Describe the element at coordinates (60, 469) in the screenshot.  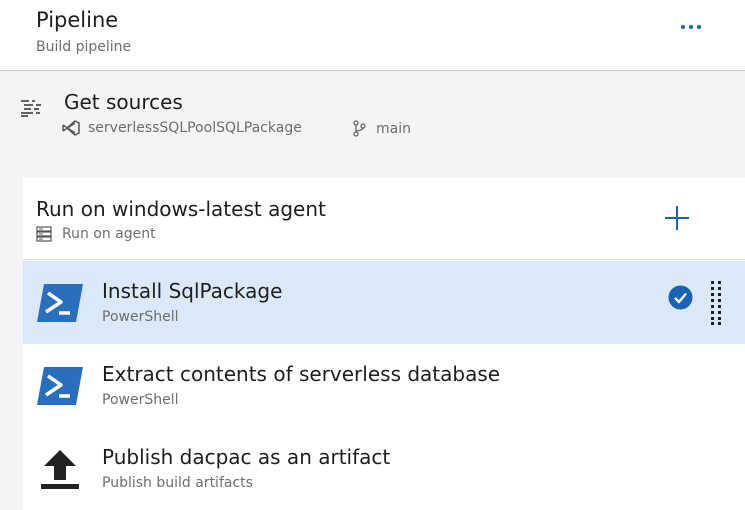
I see `upload-icon` at that location.